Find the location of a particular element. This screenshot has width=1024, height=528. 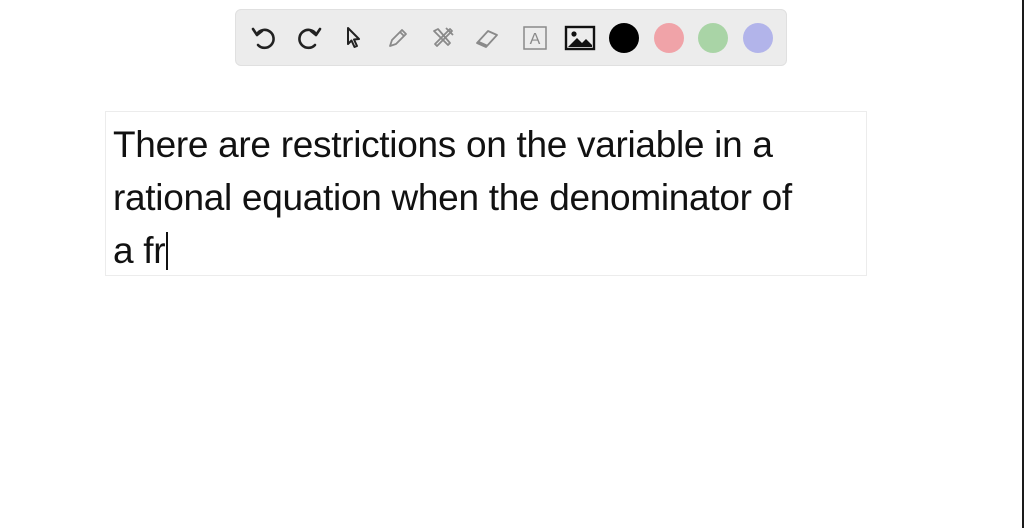

text-tool-button: A is located at coordinates (535, 38).